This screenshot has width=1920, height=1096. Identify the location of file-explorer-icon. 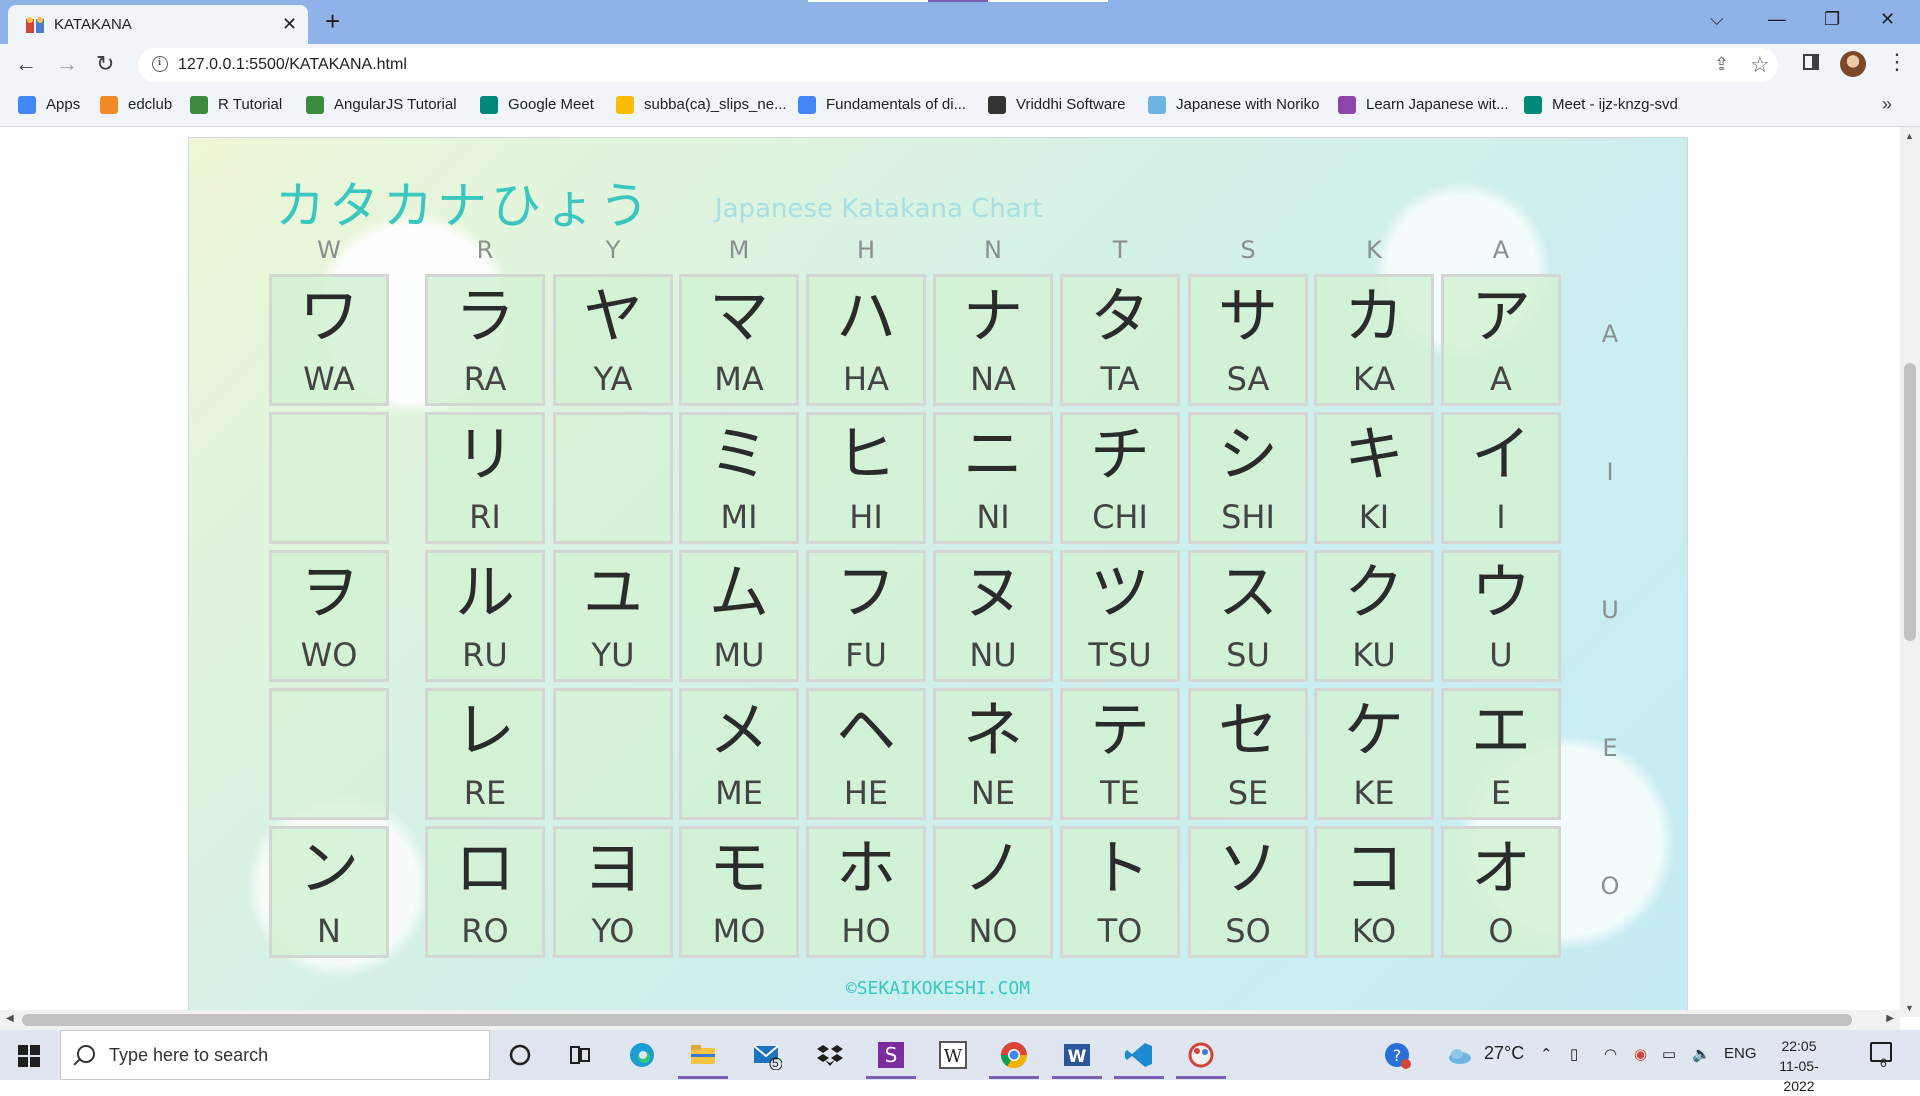
(703, 1055).